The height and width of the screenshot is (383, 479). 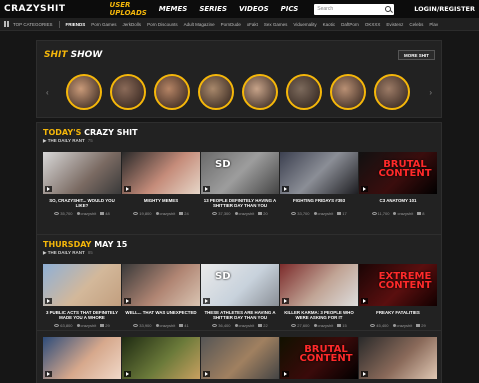 What do you see at coordinates (231, 24) in the screenshot?
I see `category-link: PornDude` at bounding box center [231, 24].